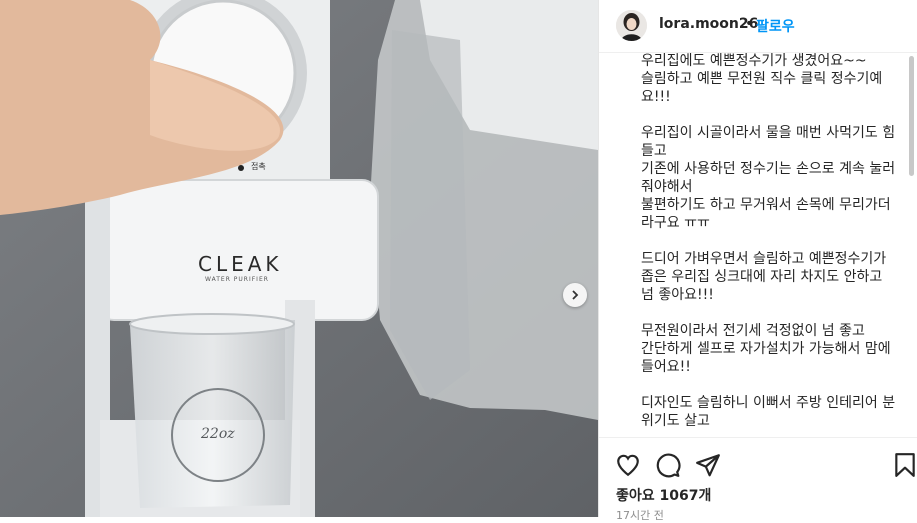 The height and width of the screenshot is (523, 917). I want to click on comment-button, so click(668, 465).